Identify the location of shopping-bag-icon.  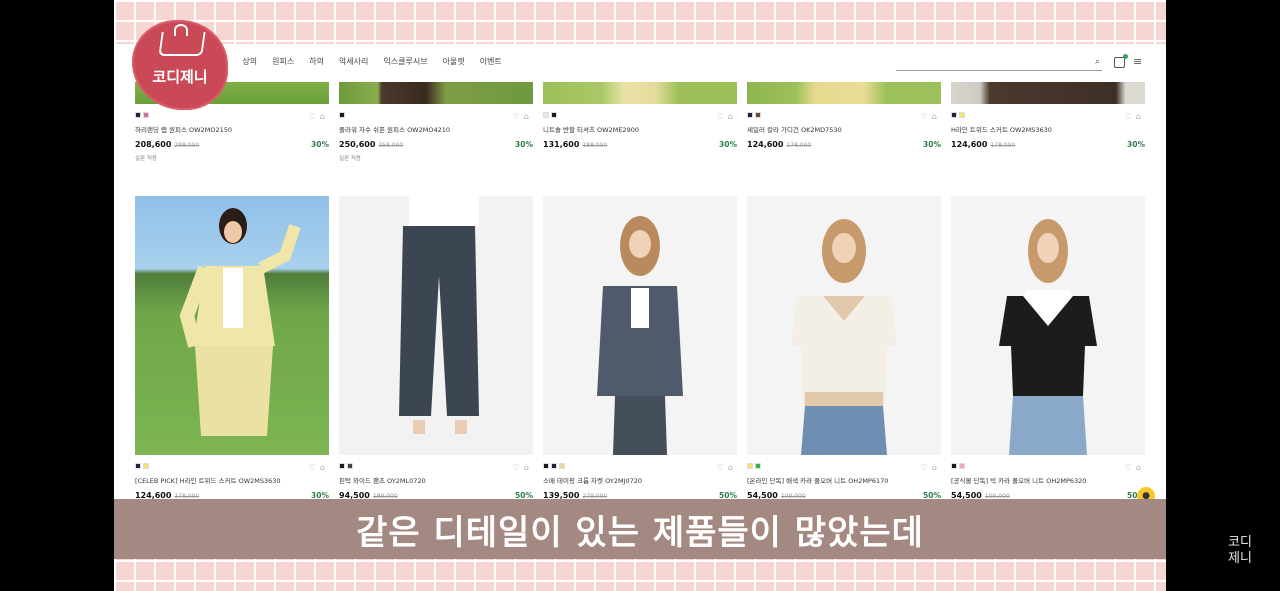
(1121, 61).